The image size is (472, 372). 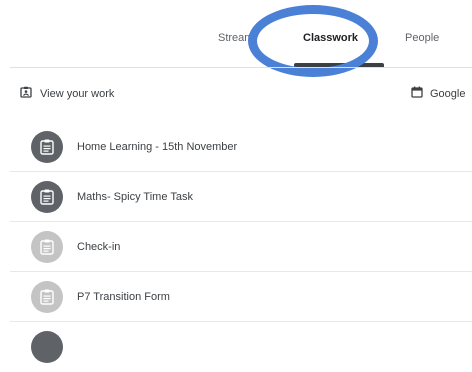 I want to click on list-item: Home Learning - 15th November, so click(x=236, y=147).